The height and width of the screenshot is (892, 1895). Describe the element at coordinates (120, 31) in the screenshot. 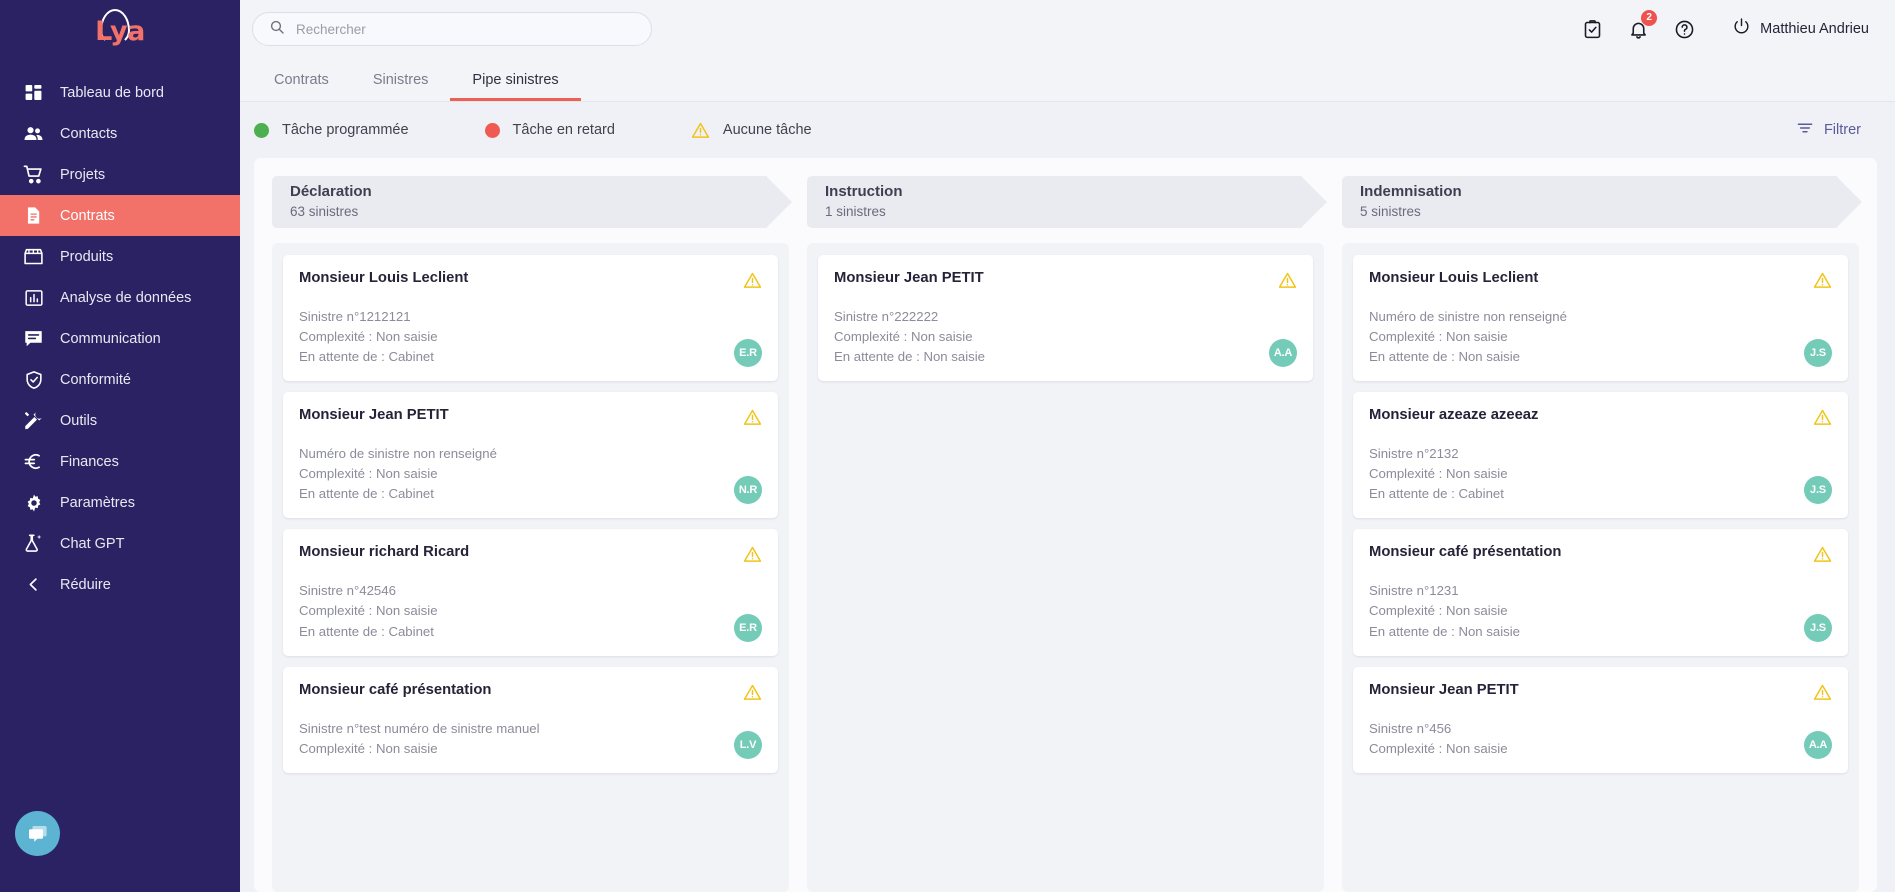

I see `logo: Lya` at that location.